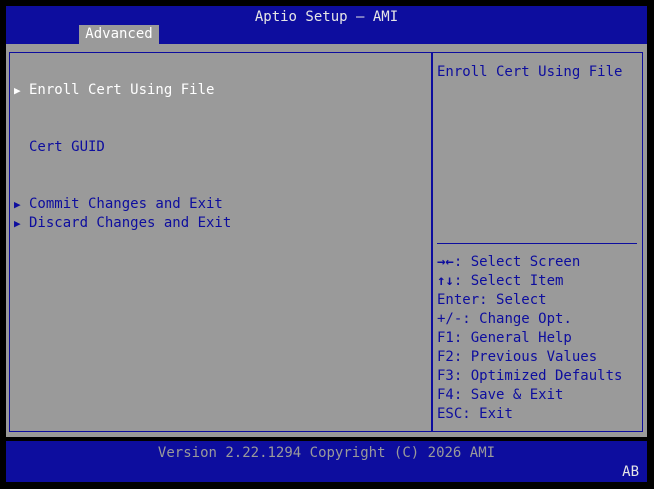 Image resolution: width=654 pixels, height=489 pixels. Describe the element at coordinates (445, 376) in the screenshot. I see `key-name: F3` at that location.